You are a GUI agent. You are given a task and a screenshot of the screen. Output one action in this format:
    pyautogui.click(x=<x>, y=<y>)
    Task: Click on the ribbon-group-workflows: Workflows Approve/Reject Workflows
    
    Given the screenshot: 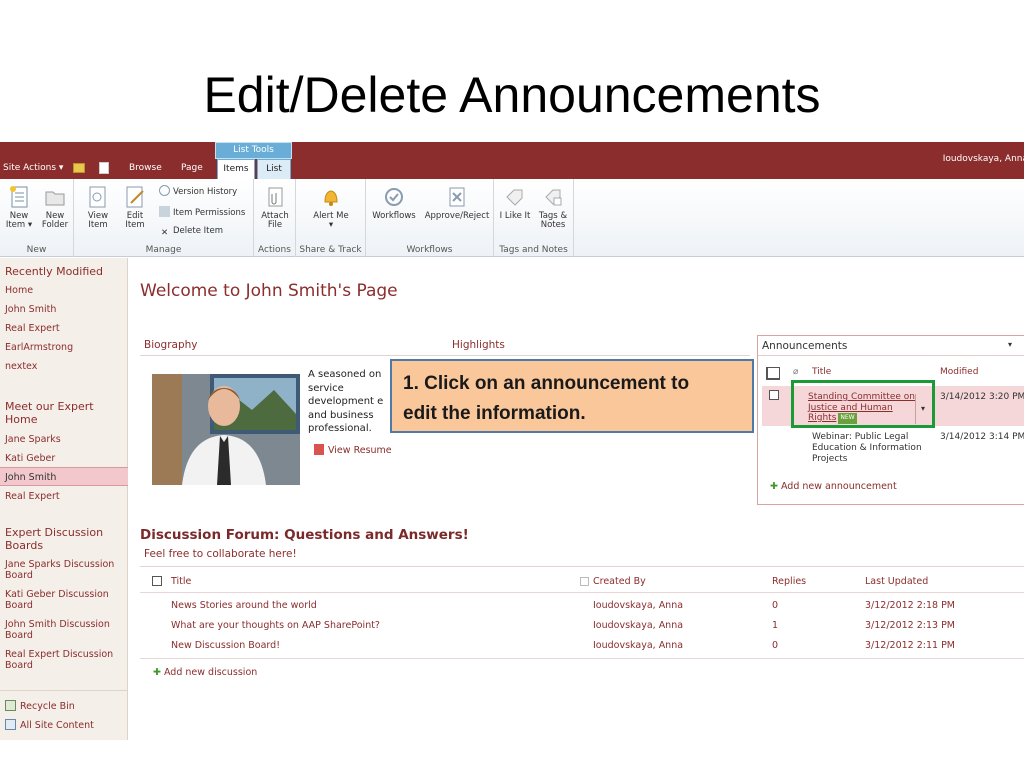 What is the action you would take?
    pyautogui.click(x=430, y=218)
    